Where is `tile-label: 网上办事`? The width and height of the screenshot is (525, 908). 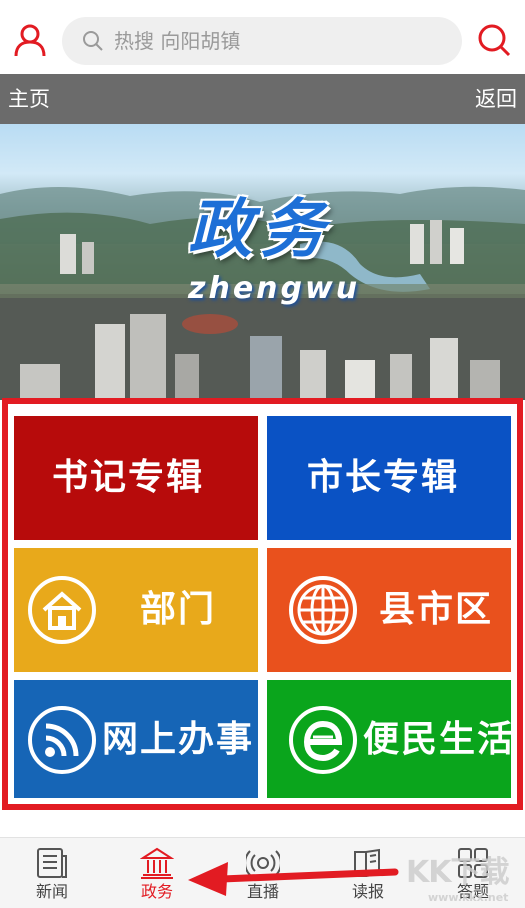 tile-label: 网上办事 is located at coordinates (178, 739).